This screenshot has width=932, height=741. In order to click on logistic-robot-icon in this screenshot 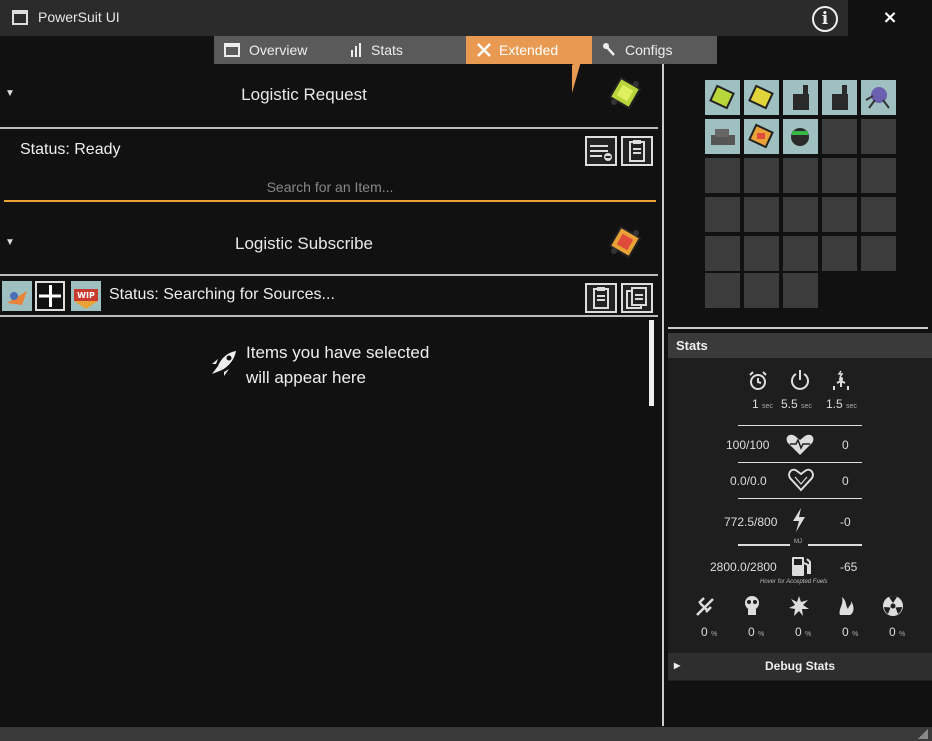, I will do `click(625, 93)`.